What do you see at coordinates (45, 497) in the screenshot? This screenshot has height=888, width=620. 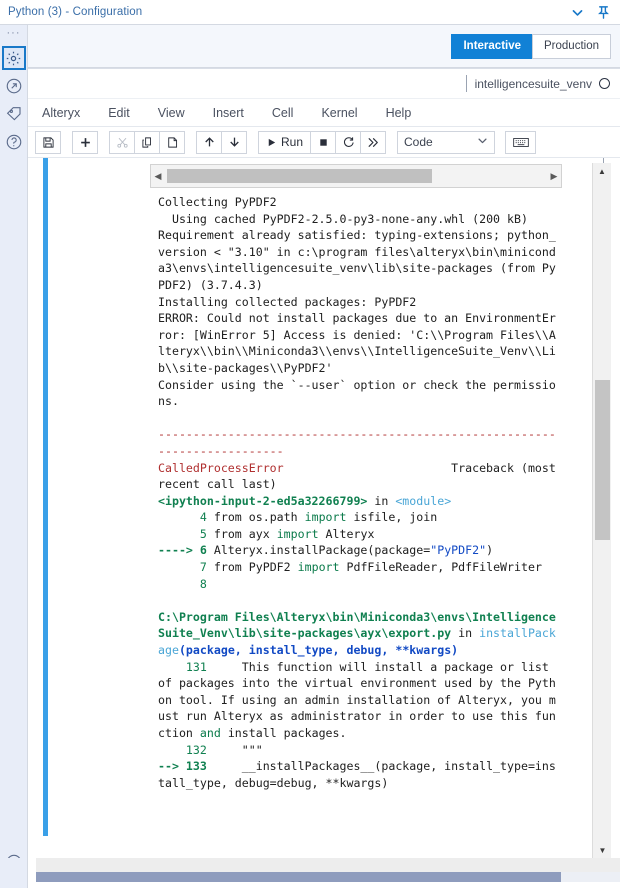 I see `selected-cell-indicator` at bounding box center [45, 497].